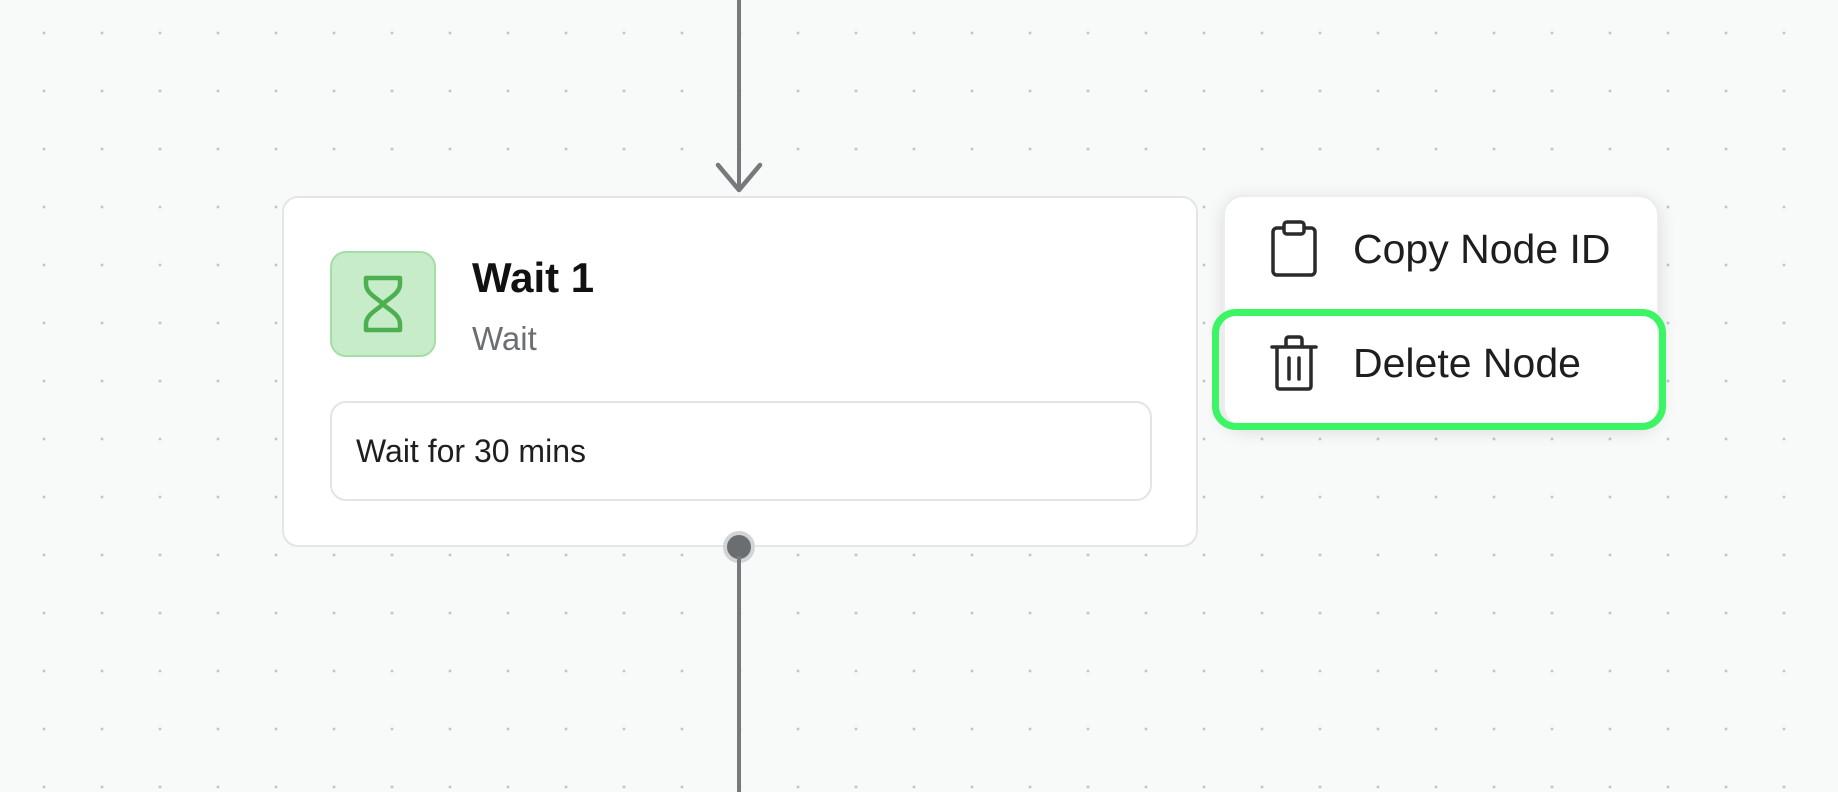 The width and height of the screenshot is (1838, 792). Describe the element at coordinates (739, 177) in the screenshot. I see `edge-arrowhead-icon` at that location.